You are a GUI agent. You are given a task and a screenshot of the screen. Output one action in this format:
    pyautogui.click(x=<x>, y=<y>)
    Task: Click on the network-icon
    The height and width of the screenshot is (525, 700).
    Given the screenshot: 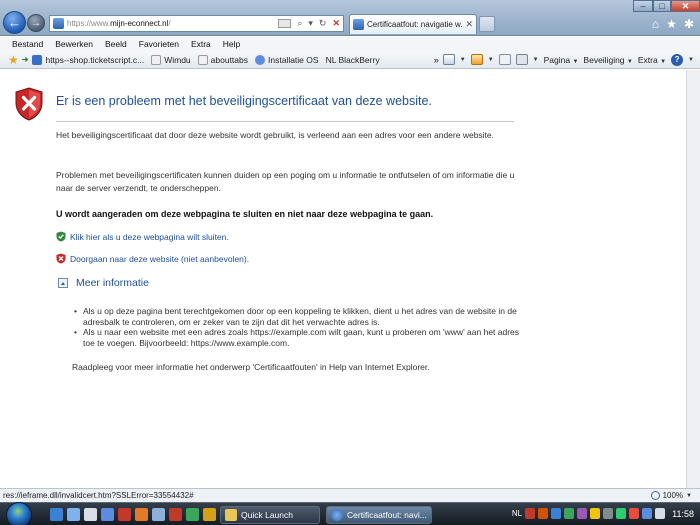 What is the action you would take?
    pyautogui.click(x=647, y=513)
    